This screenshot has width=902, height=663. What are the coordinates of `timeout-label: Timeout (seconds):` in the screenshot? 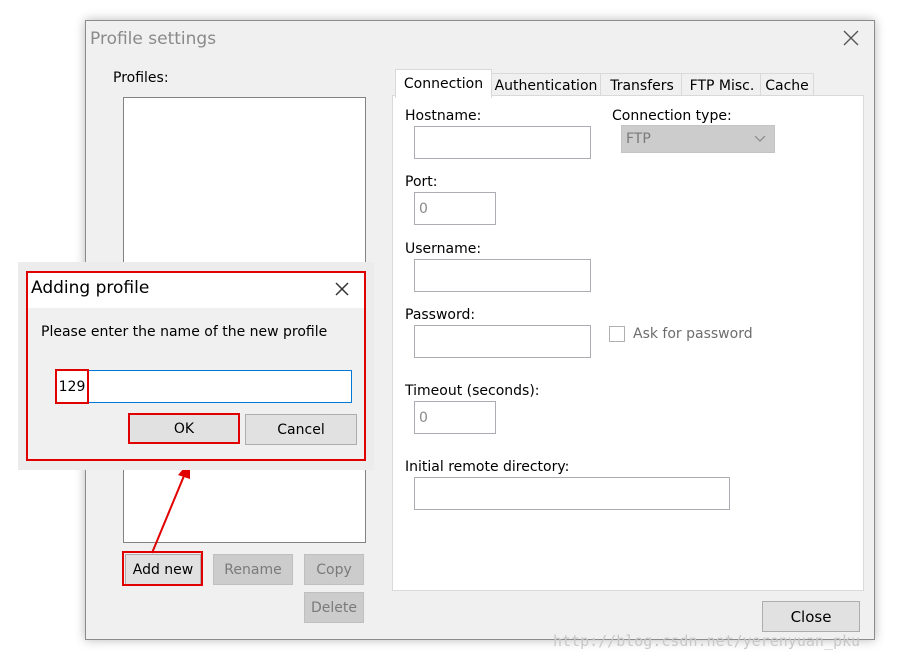 It's located at (472, 391).